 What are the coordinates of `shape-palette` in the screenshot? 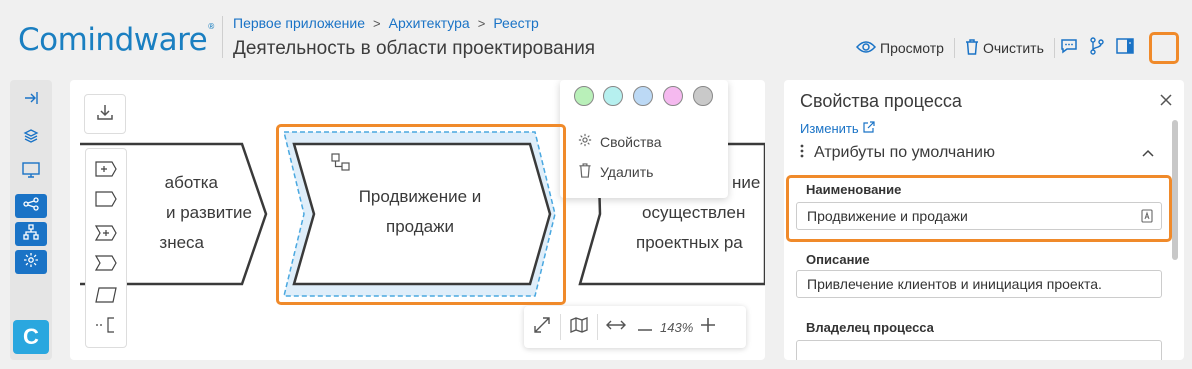 It's located at (106, 248).